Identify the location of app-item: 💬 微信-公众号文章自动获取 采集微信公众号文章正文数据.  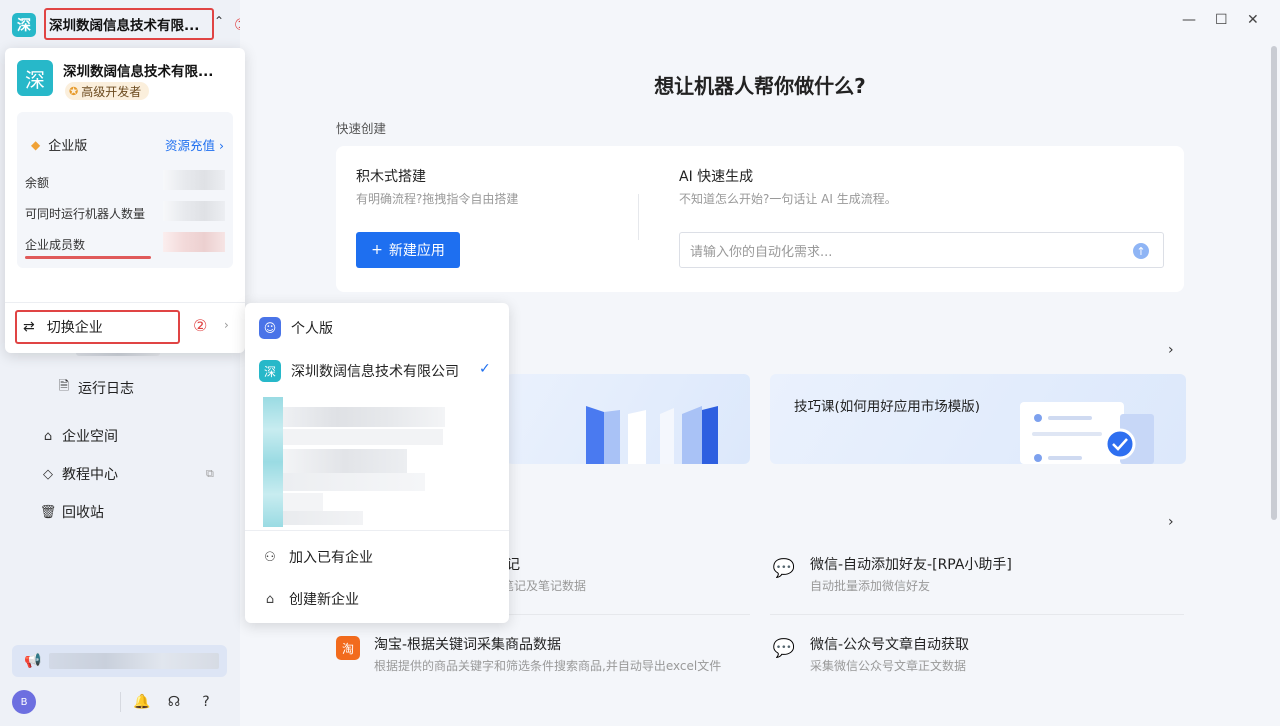
(977, 664).